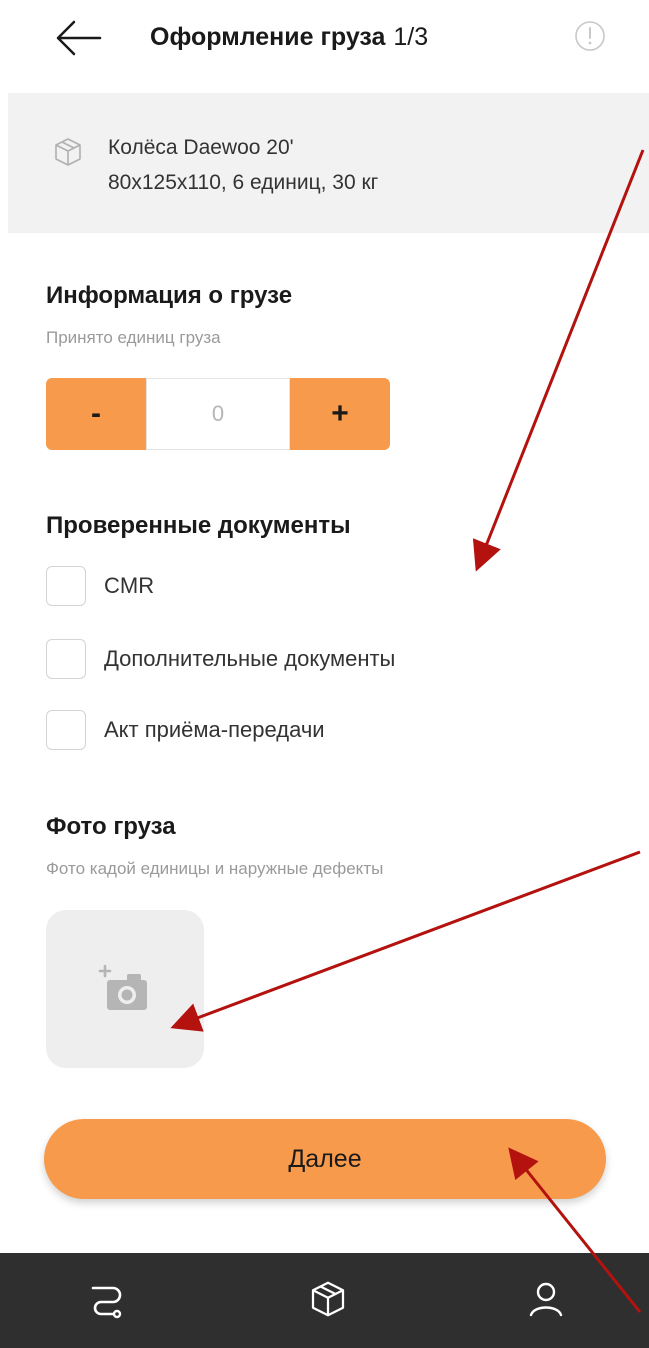 Image resolution: width=649 pixels, height=1348 pixels. I want to click on quantity-input, so click(218, 414).